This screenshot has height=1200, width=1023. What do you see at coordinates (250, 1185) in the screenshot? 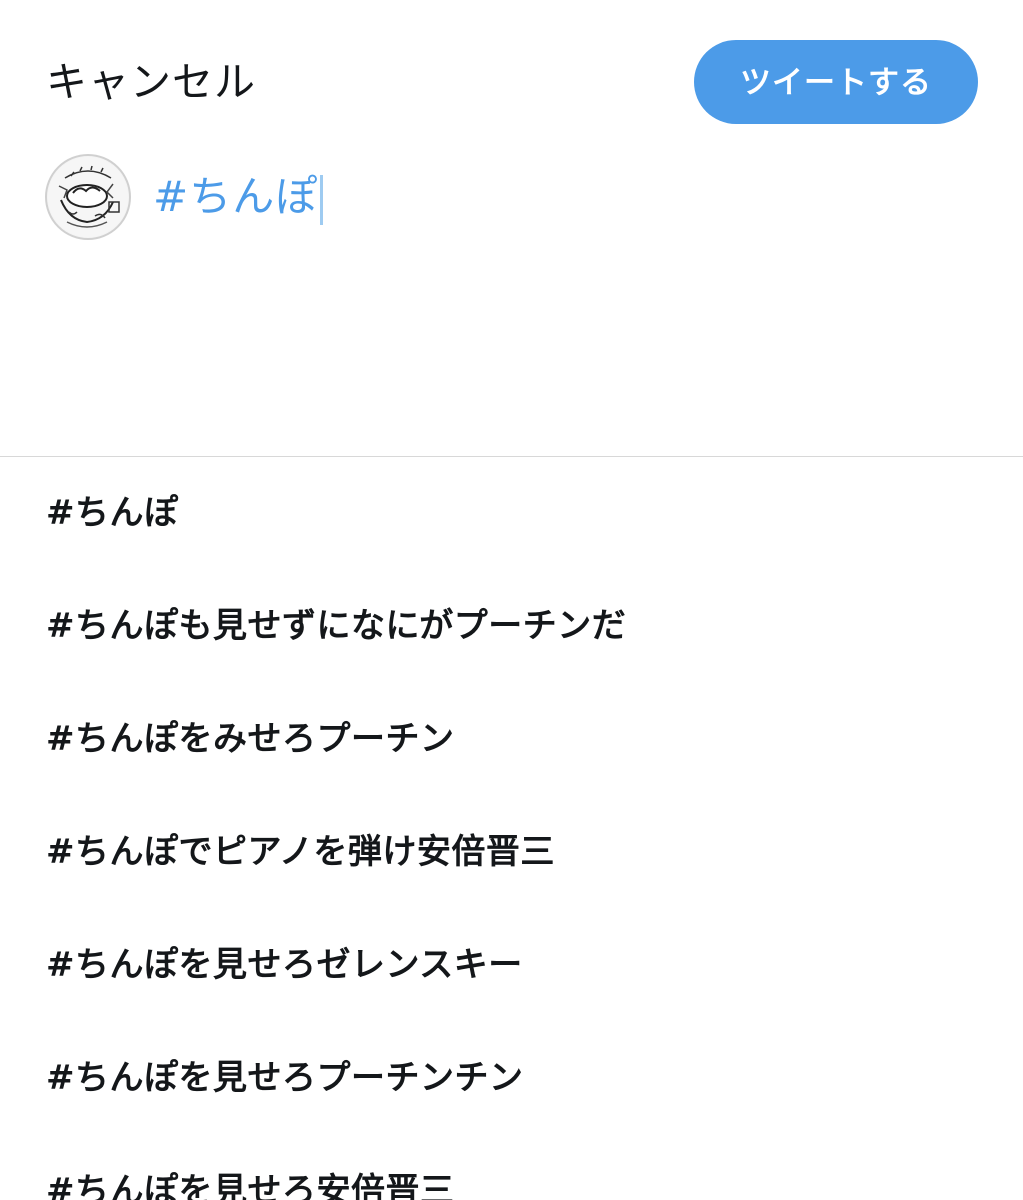
I see `hashtag-suggestion-label: #ちんぽを見せろ安倍晋三` at bounding box center [250, 1185].